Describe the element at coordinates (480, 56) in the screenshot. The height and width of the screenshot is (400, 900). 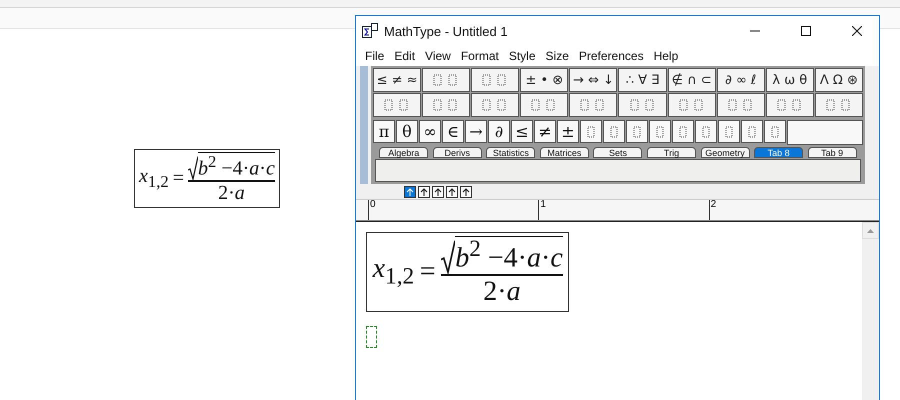
I see `menu-item: Format` at that location.